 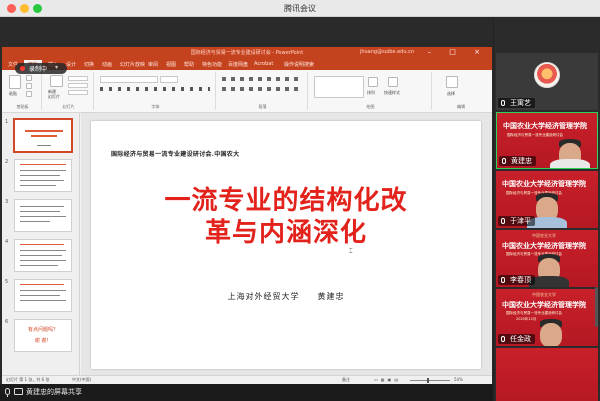 I want to click on reset-control, so click(x=78, y=85).